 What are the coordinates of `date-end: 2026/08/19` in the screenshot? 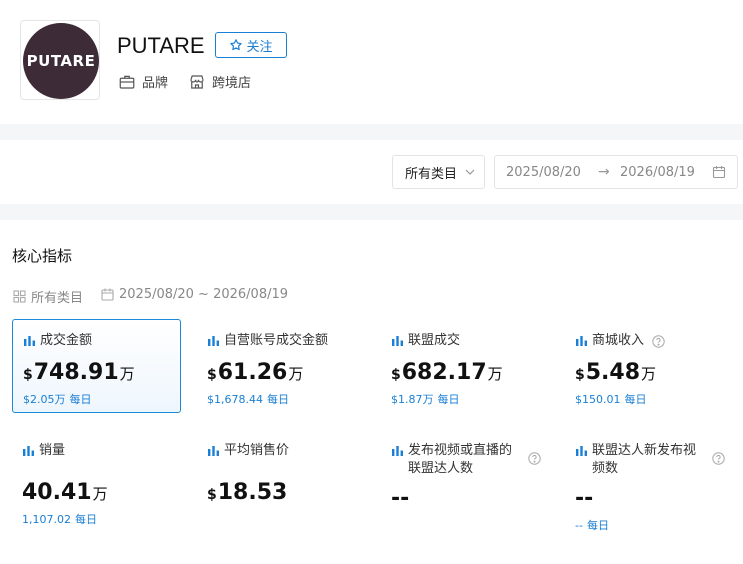 It's located at (657, 172).